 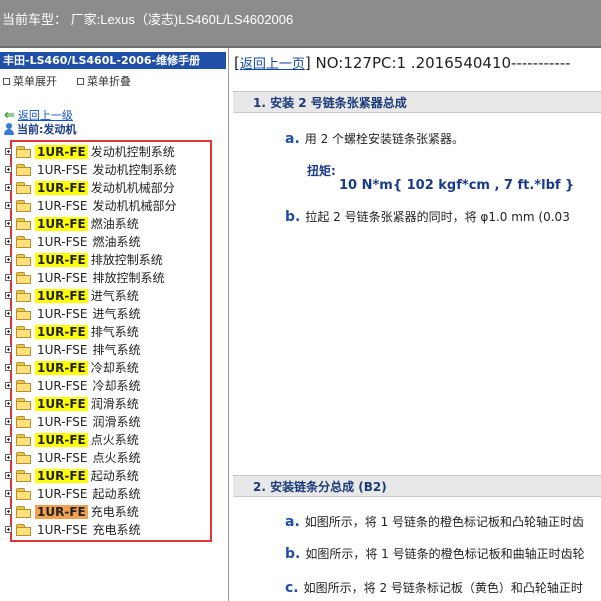 I want to click on tree-item: 1UR-FE 排放控制系统, so click(x=84, y=259).